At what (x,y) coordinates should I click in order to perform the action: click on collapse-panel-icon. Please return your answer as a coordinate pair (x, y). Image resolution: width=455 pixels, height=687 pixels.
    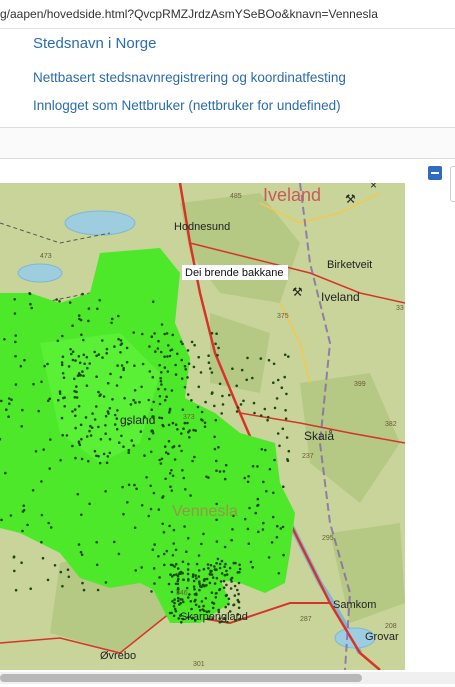
    Looking at the image, I should click on (435, 173).